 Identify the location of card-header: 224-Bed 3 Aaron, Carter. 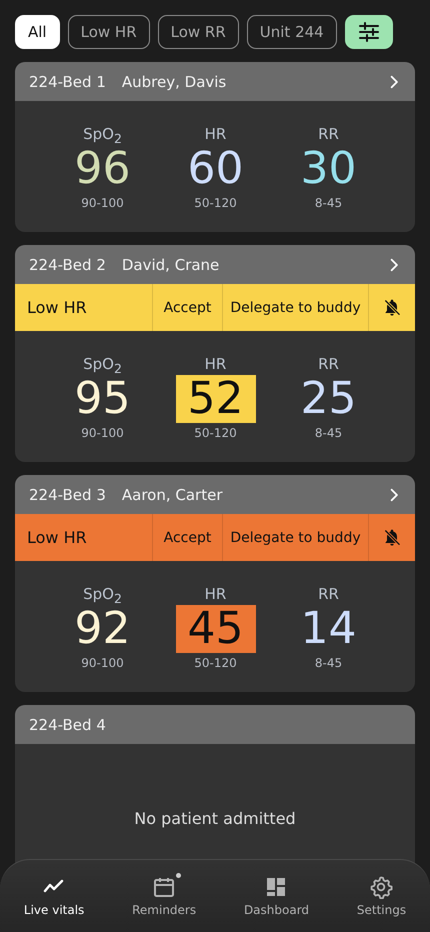
(215, 494).